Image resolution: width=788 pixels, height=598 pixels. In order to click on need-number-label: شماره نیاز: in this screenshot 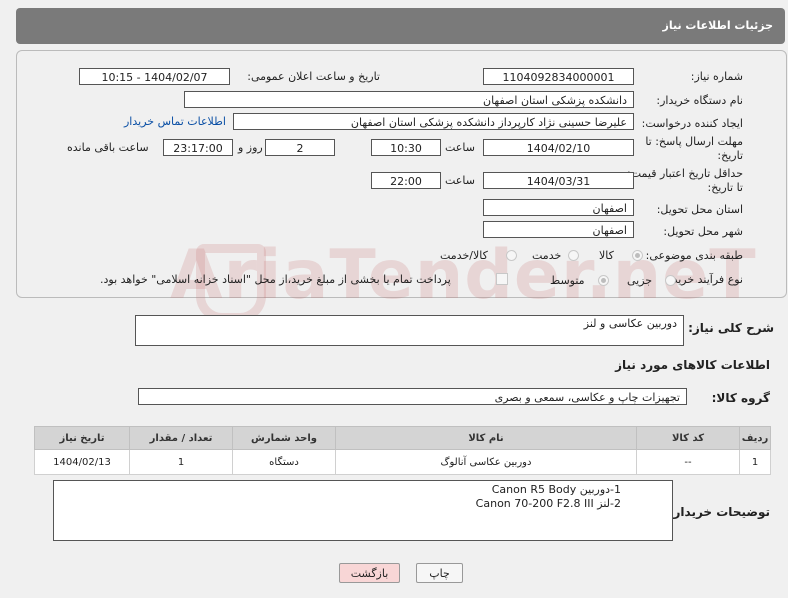, I will do `click(716, 76)`.